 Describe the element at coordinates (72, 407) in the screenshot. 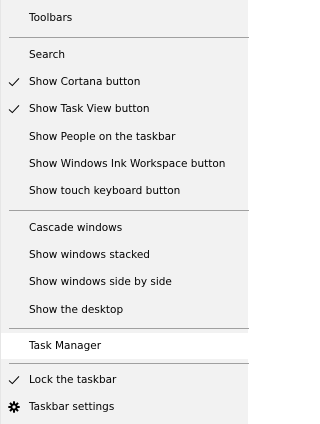

I see `menu-item-label: Taskbar settings` at that location.